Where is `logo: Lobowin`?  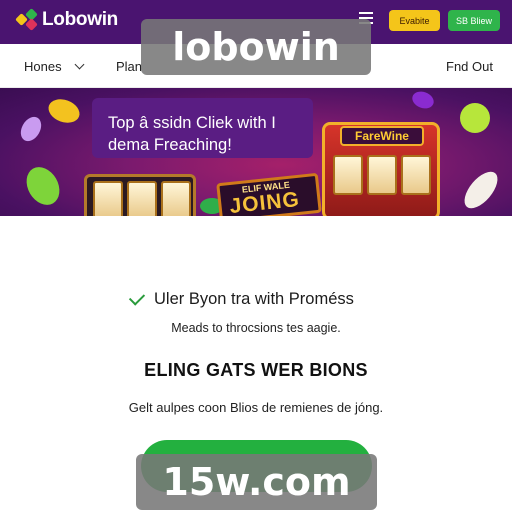 logo: Lobowin is located at coordinates (66, 19).